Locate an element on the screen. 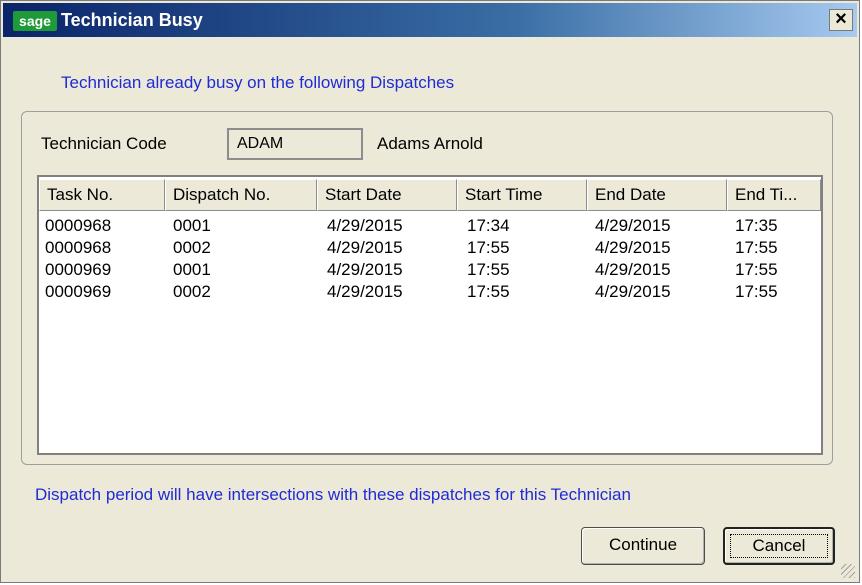  cell-end-time: 17:35 is located at coordinates (756, 225).